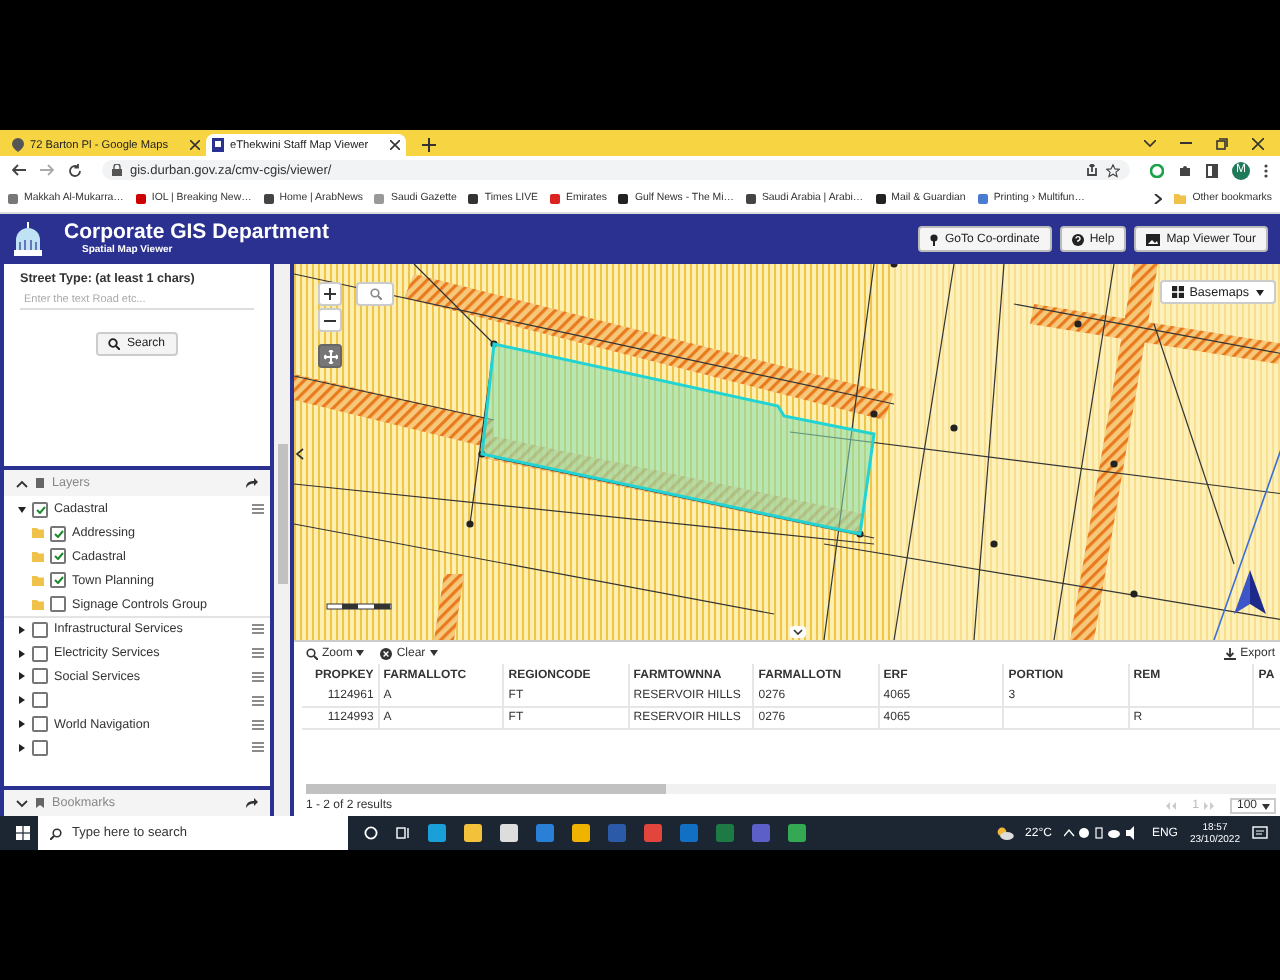  Describe the element at coordinates (386, 653) in the screenshot. I see `clear-circle-icon` at that location.